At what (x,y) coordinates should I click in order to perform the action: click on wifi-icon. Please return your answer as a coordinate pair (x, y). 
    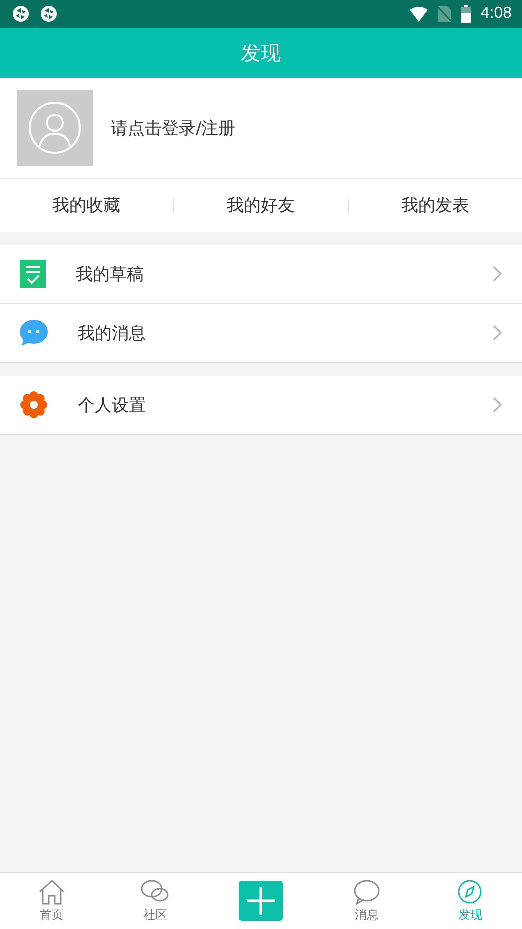
    Looking at the image, I should click on (419, 14).